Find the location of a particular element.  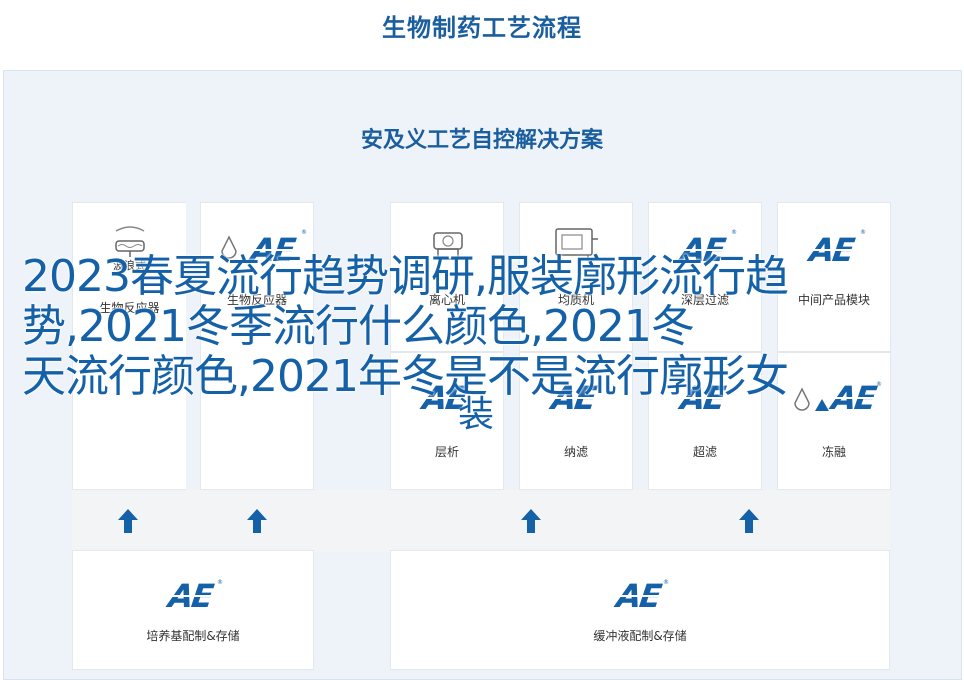

card-media-prep: AE ® 培养基配制&存储 is located at coordinates (193, 610).